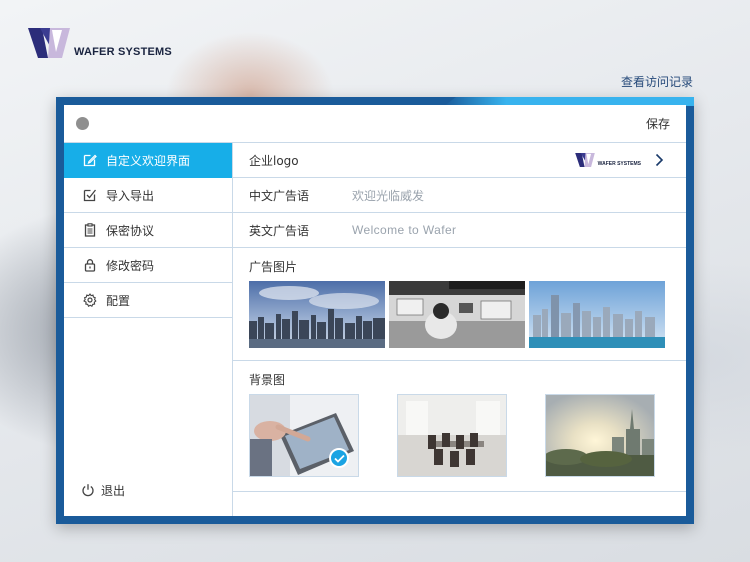  I want to click on meeting-room-image, so click(452, 435).